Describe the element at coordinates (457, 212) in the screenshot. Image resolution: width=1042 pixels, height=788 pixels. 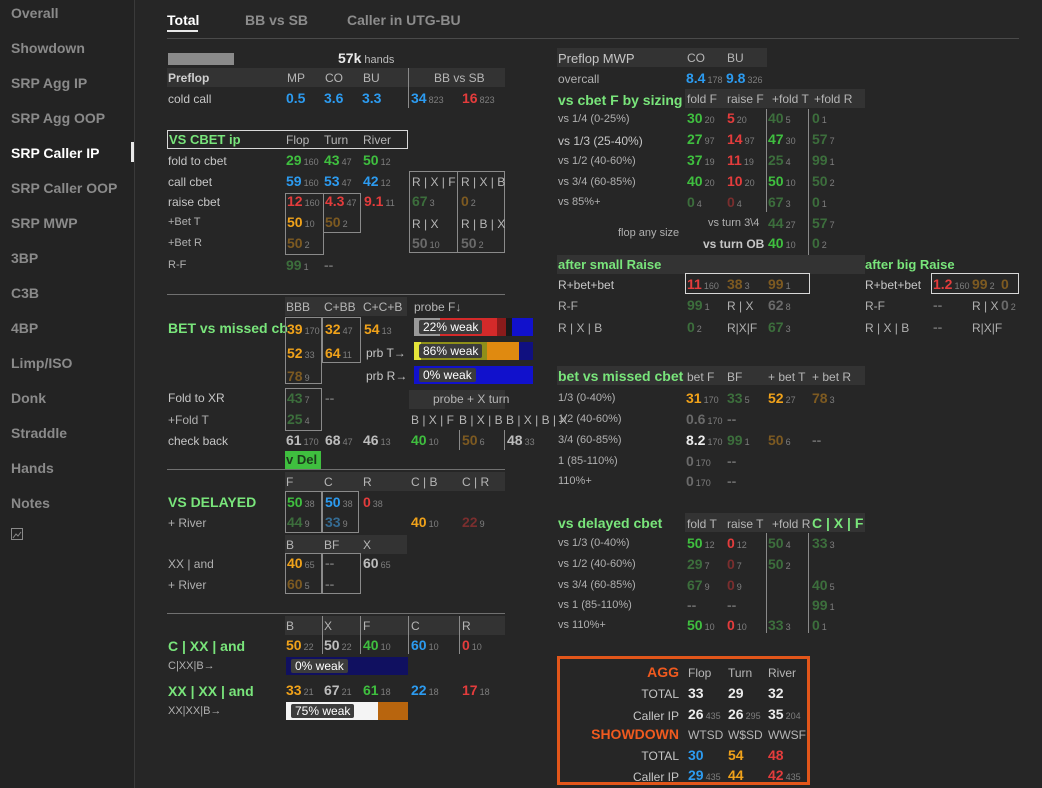
I see `rx-subgrid-divider` at that location.